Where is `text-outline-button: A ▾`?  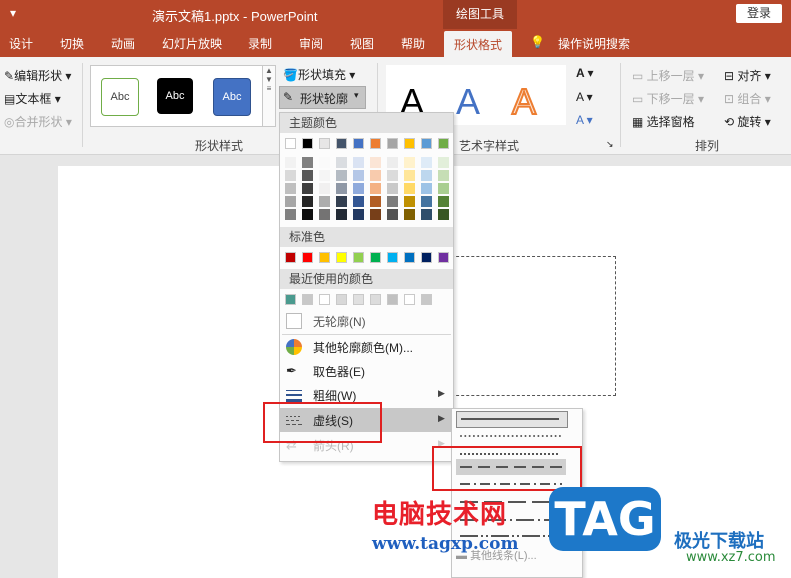
text-outline-button: A ▾ is located at coordinates (584, 97).